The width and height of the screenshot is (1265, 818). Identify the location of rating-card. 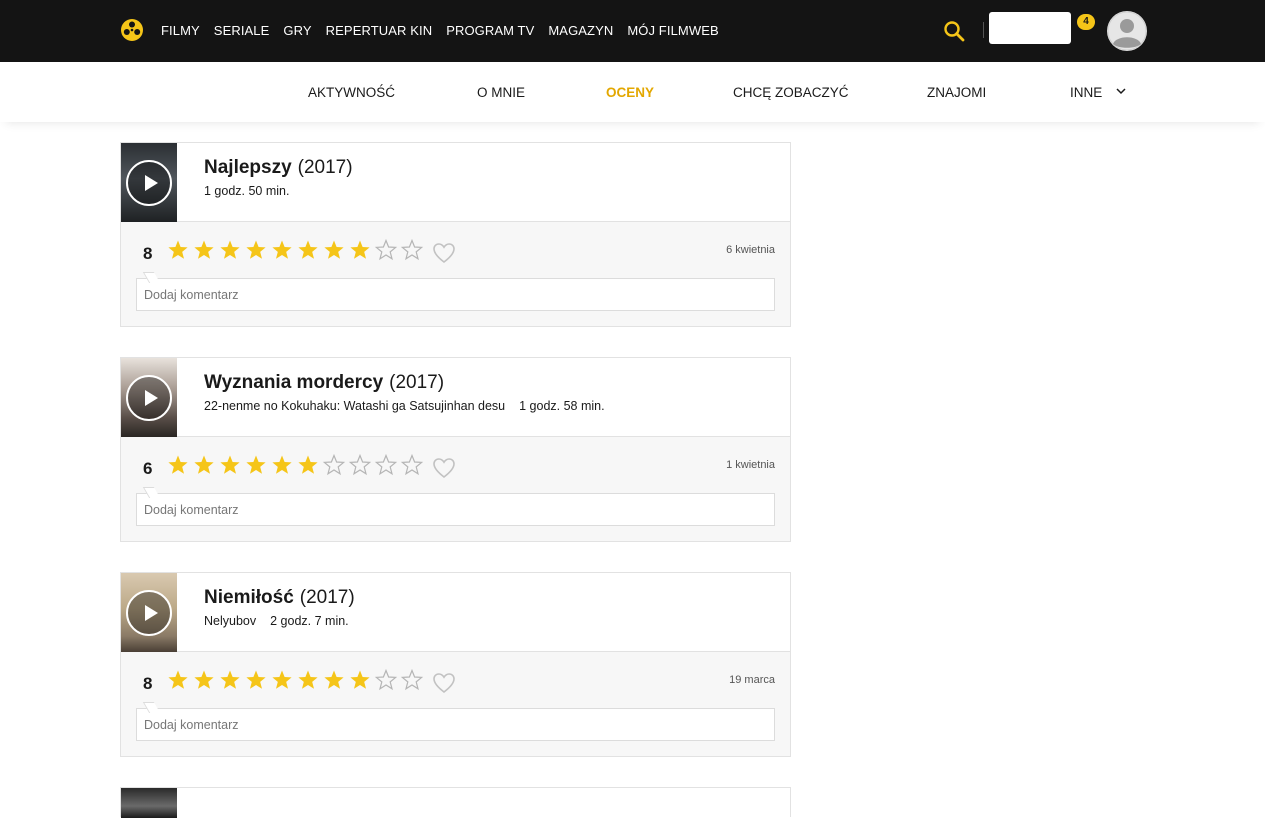
(455, 802).